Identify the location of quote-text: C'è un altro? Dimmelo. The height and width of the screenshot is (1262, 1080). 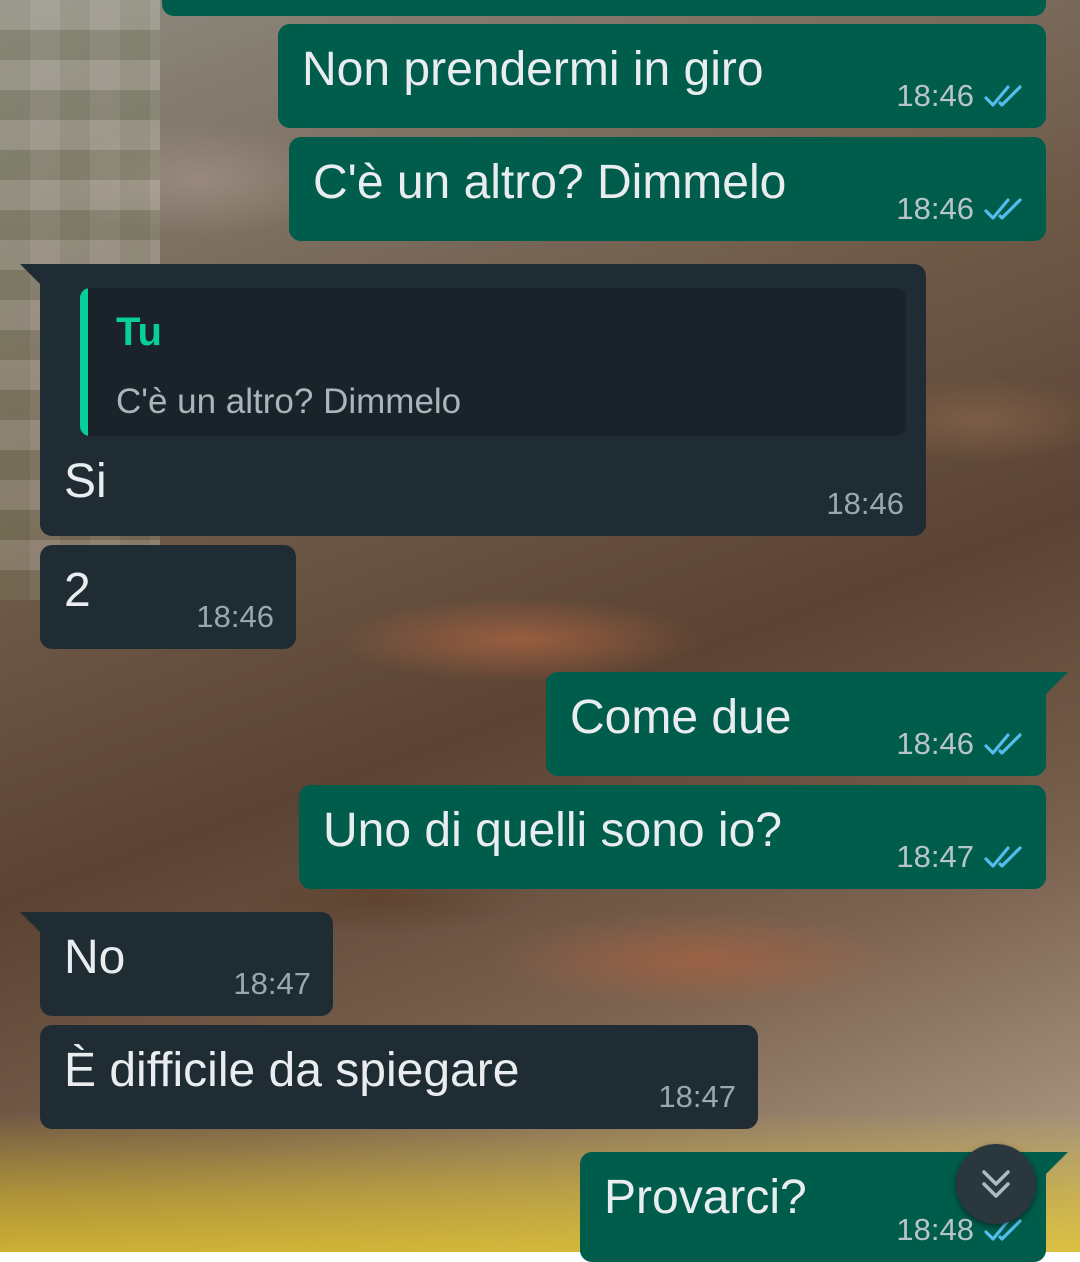
(289, 401).